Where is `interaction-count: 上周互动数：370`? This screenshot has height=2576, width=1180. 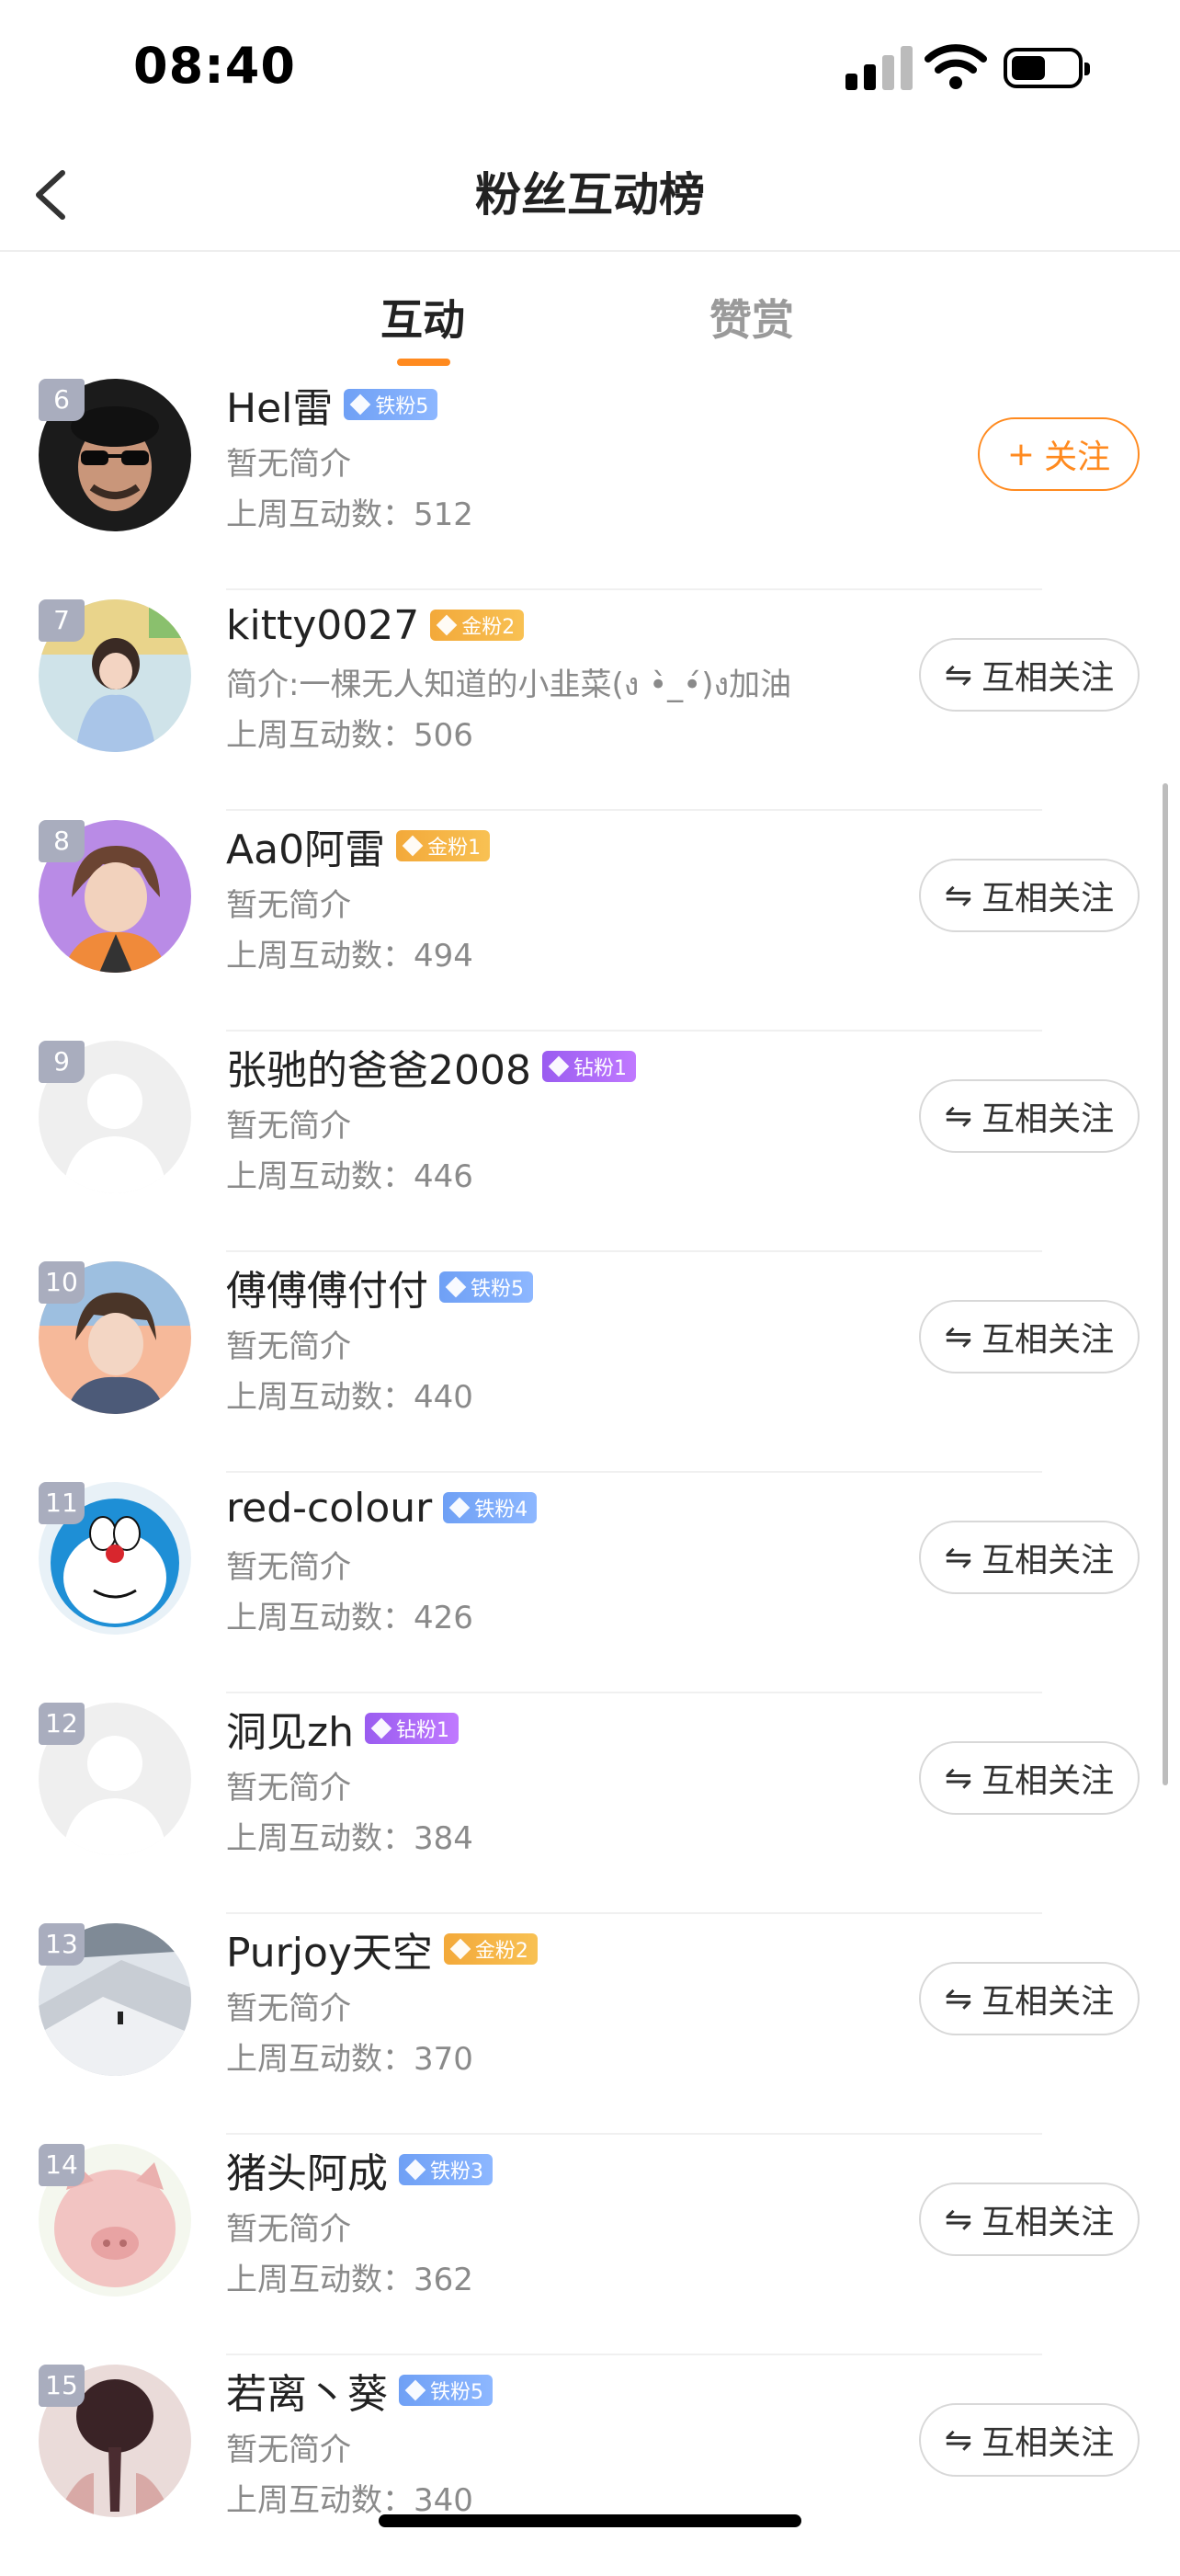
interaction-count: 上周互动数：370 is located at coordinates (349, 2059).